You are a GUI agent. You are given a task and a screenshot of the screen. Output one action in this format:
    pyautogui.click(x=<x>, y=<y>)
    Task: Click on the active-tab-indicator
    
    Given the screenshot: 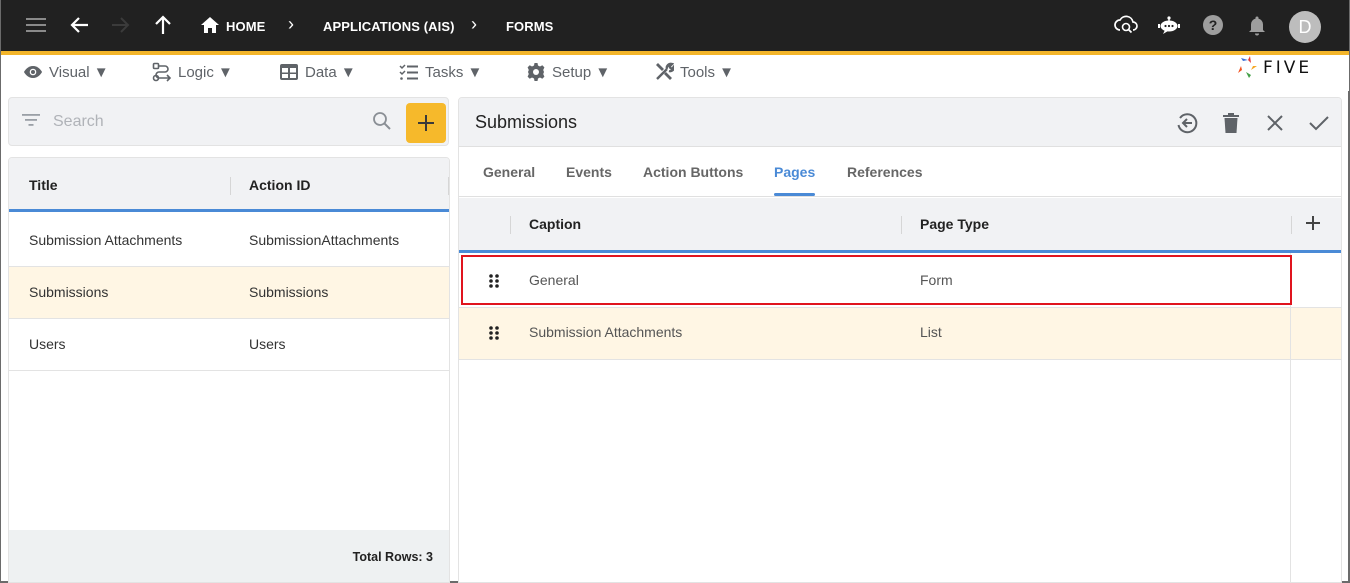 What is the action you would take?
    pyautogui.click(x=794, y=194)
    